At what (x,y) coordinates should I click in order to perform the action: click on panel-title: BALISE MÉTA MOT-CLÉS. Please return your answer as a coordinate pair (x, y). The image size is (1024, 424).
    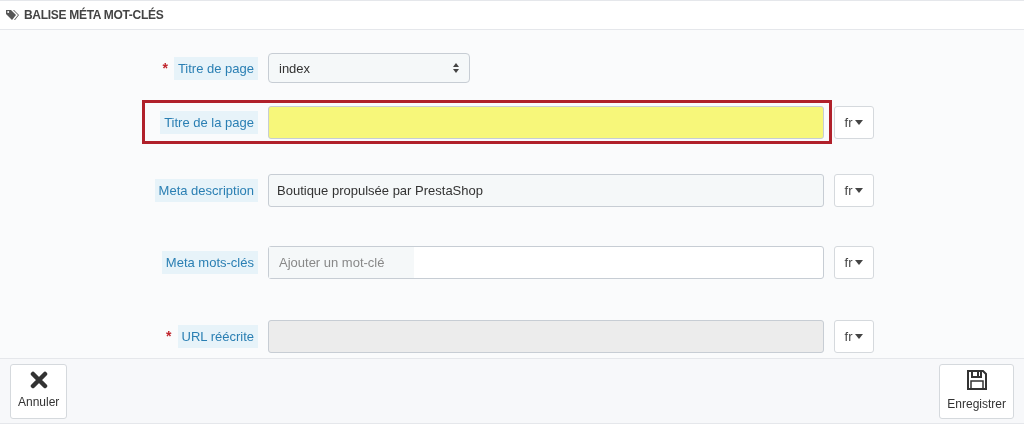
    Looking at the image, I should click on (94, 15).